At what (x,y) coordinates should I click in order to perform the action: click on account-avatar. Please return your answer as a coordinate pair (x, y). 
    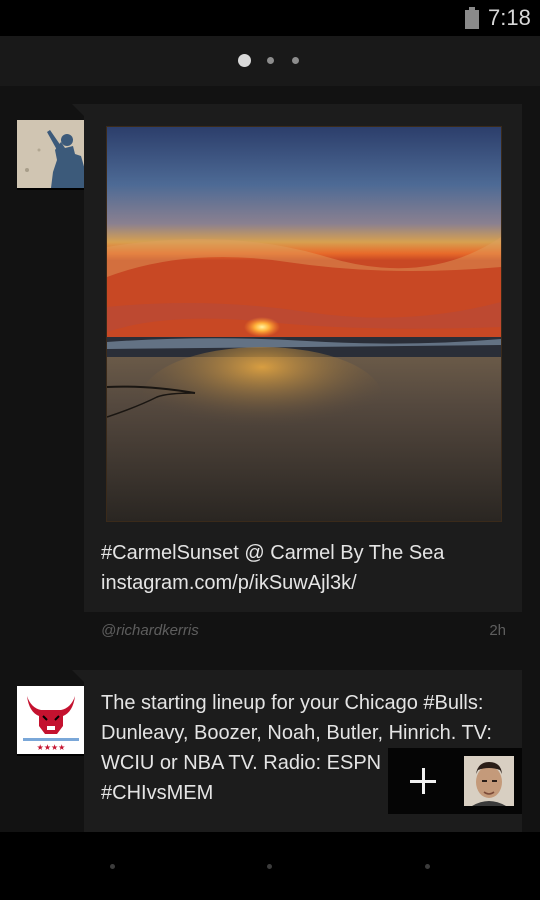
    Looking at the image, I should click on (489, 781).